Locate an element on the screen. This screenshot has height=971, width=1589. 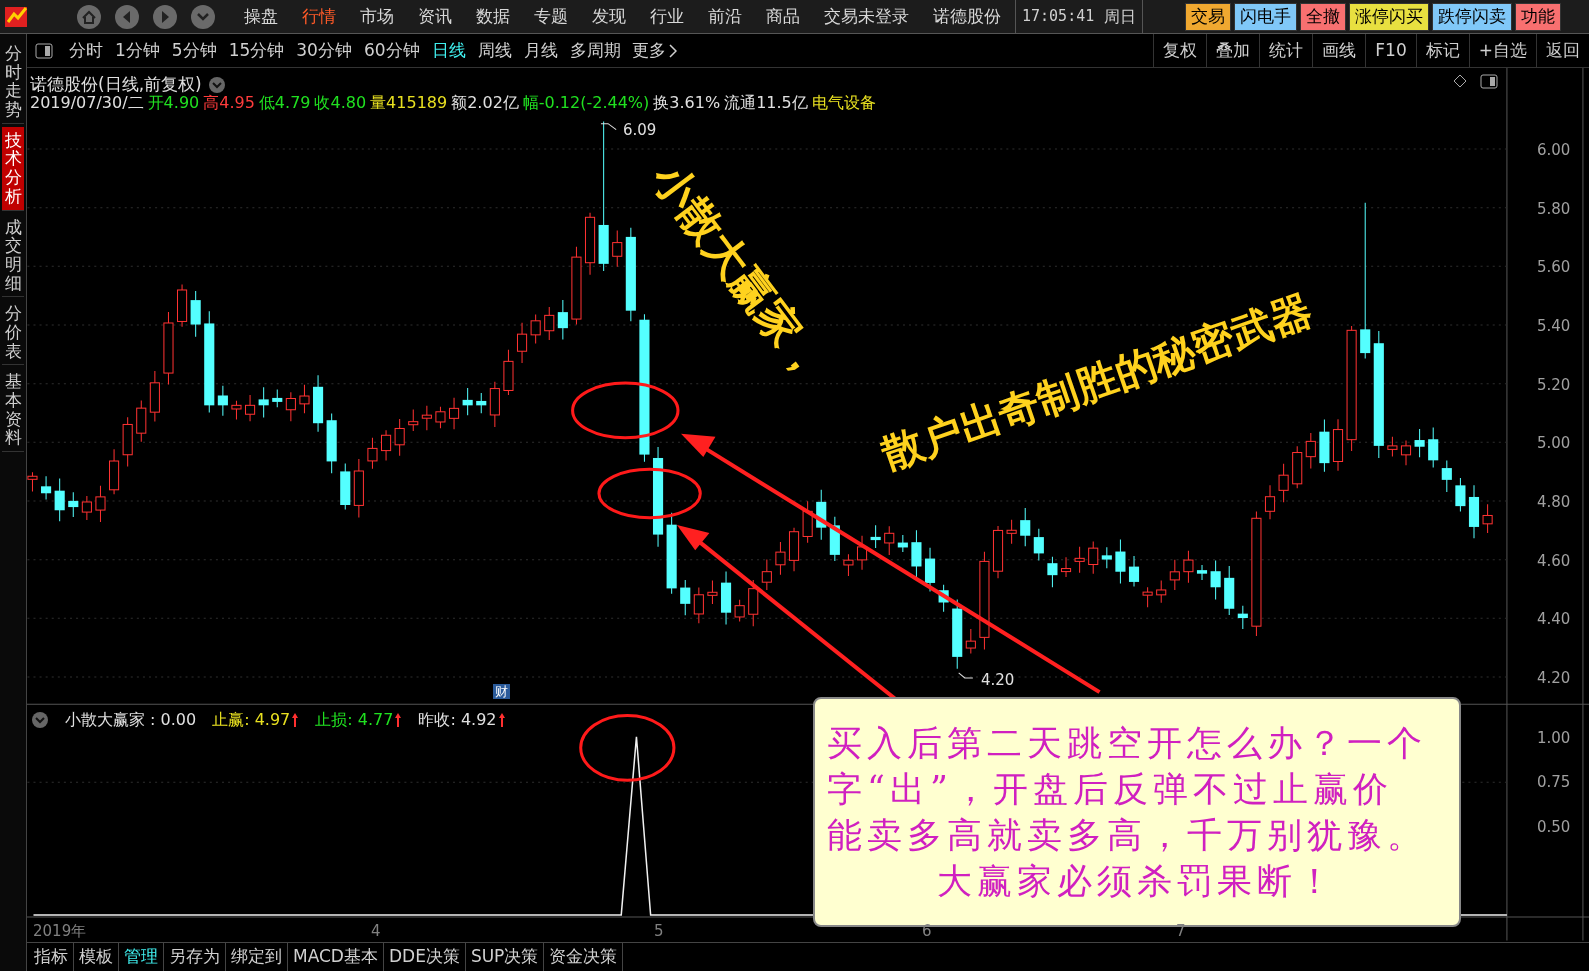
price-axis-label: 5.40 is located at coordinates (1554, 326).